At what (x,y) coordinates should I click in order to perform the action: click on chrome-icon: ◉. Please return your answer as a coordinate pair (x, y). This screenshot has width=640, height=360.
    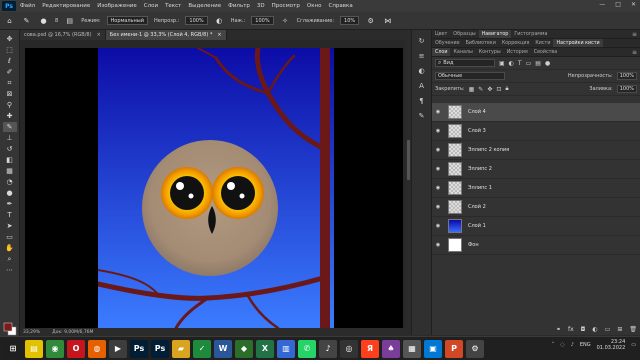
    Looking at the image, I should click on (55, 348).